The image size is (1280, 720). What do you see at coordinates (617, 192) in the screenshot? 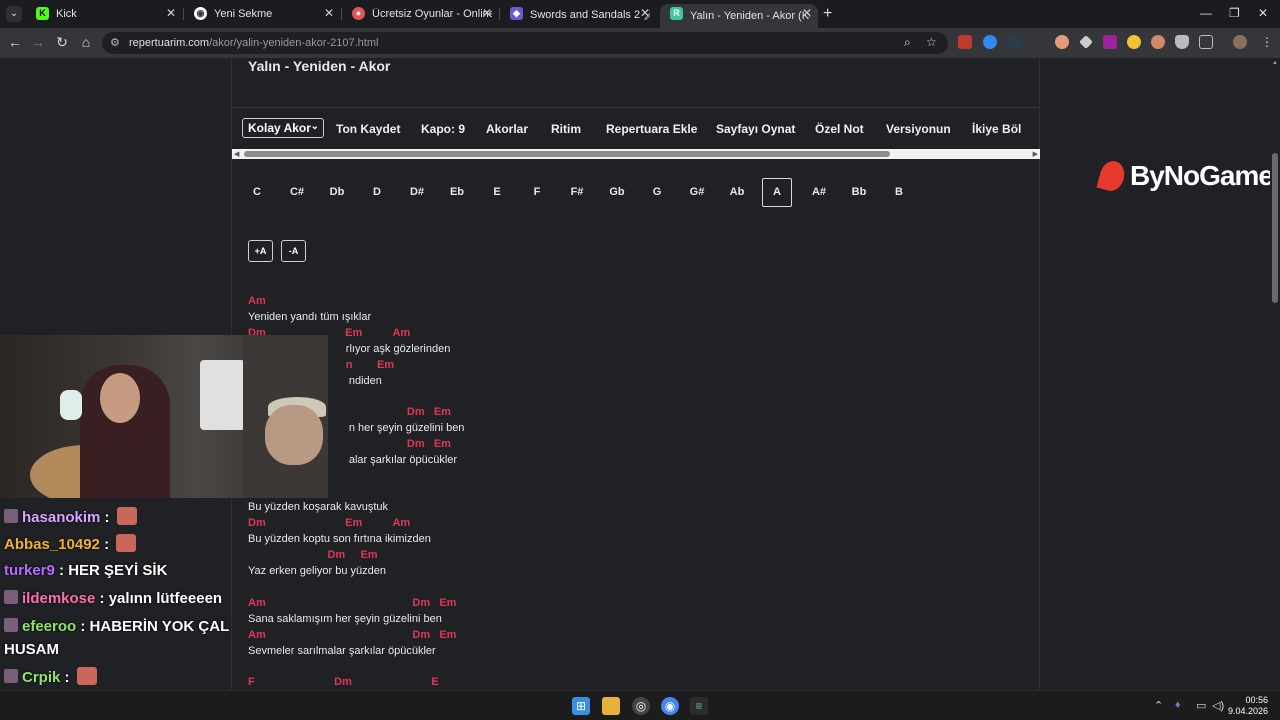
I see `key-gb: Gb` at bounding box center [617, 192].